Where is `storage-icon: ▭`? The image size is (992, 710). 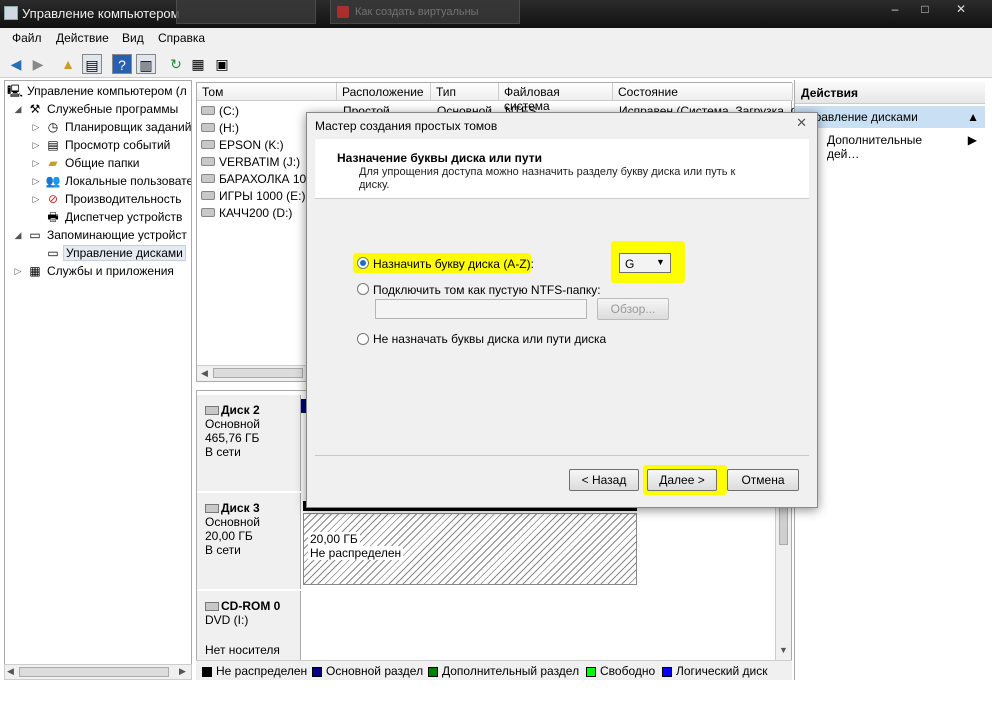 storage-icon: ▭ is located at coordinates (35, 235).